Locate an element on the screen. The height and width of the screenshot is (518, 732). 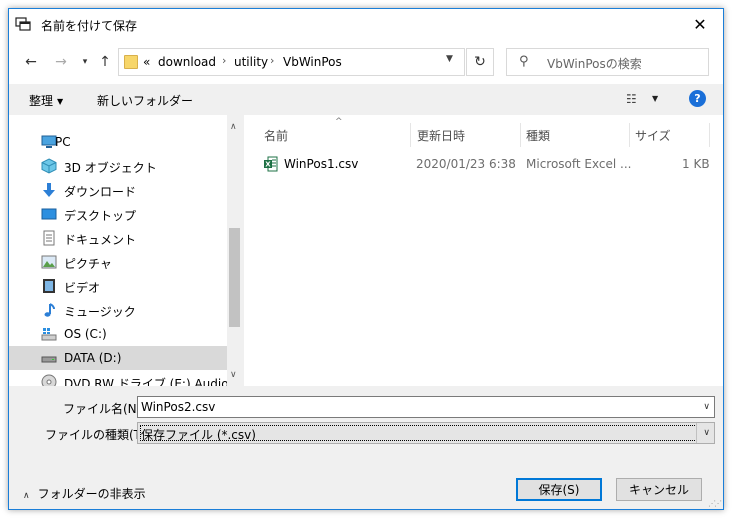
nav-label: ダウンロード is located at coordinates (100, 192).